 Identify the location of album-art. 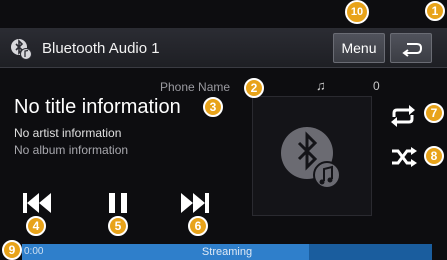
(312, 156).